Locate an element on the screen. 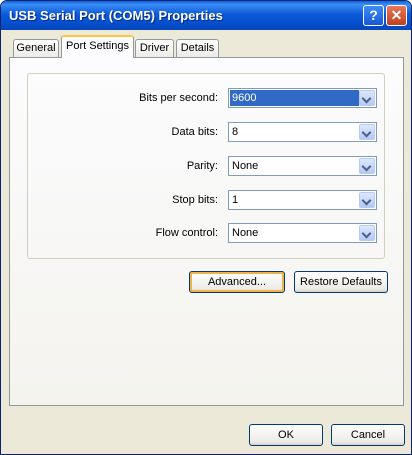 This screenshot has width=412, height=455. stop-bits-value: 1 is located at coordinates (235, 200).